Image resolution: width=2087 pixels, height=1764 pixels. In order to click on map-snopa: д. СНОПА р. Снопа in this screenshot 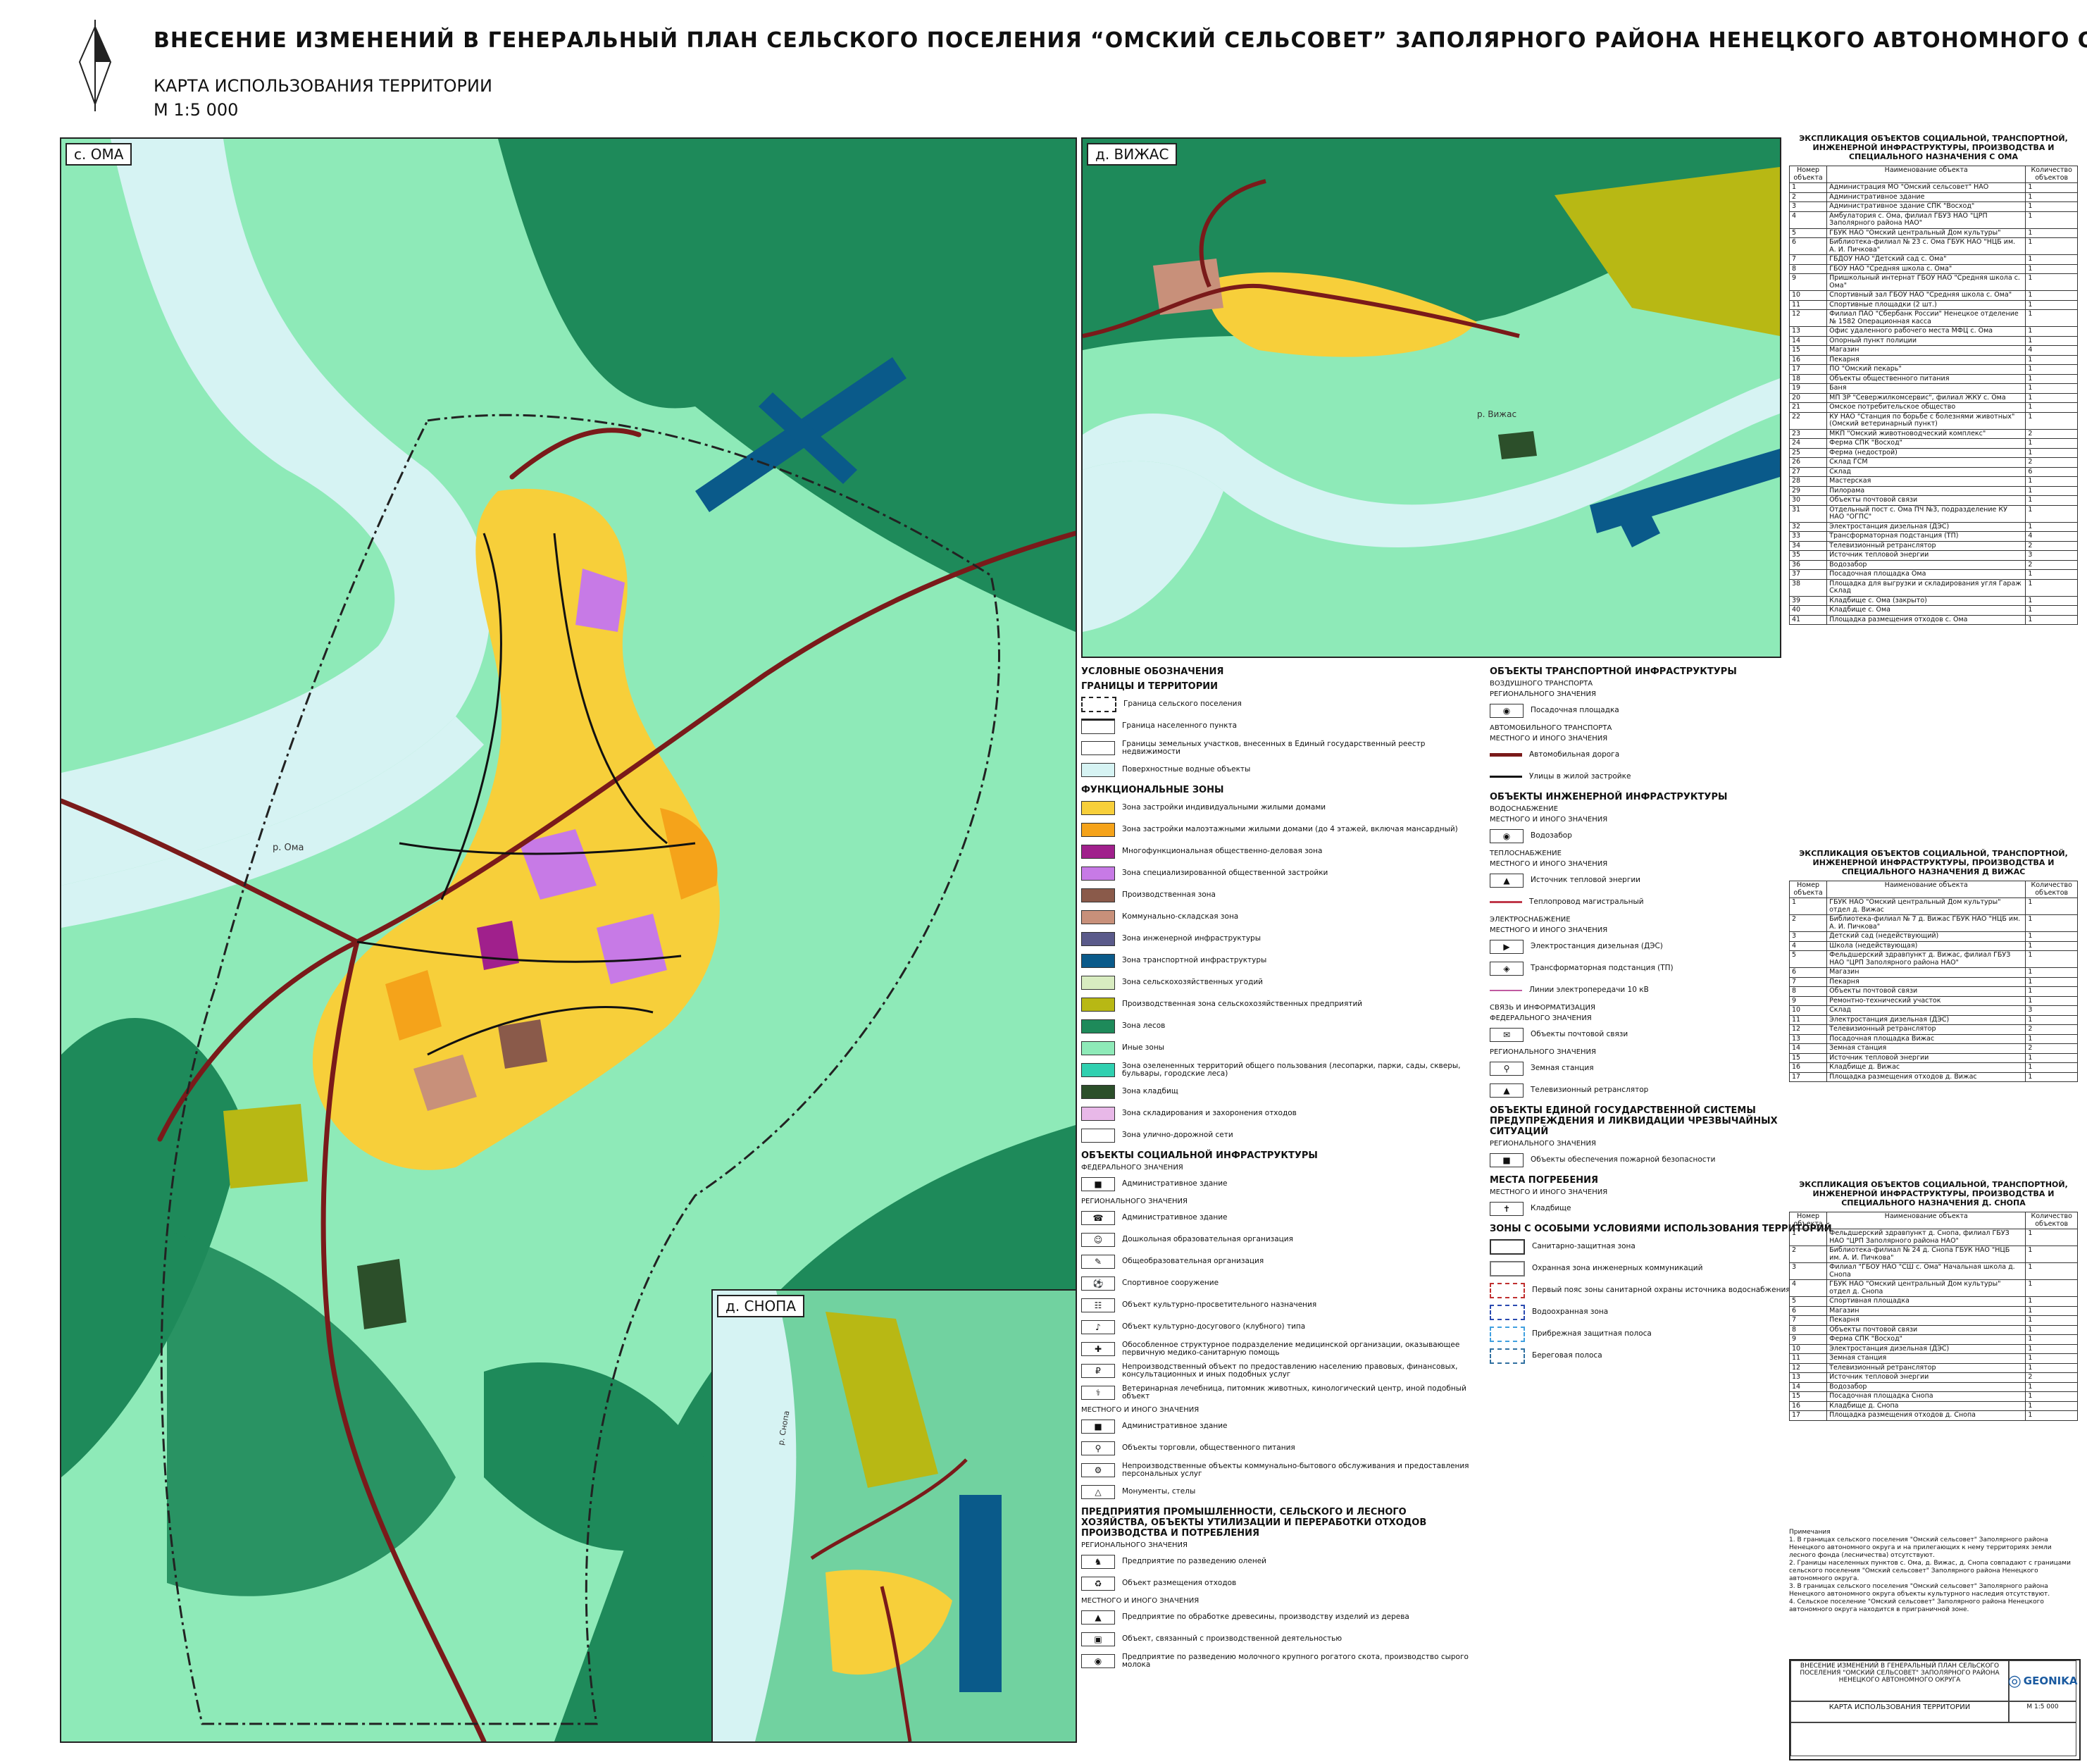, I will do `click(894, 1516)`.